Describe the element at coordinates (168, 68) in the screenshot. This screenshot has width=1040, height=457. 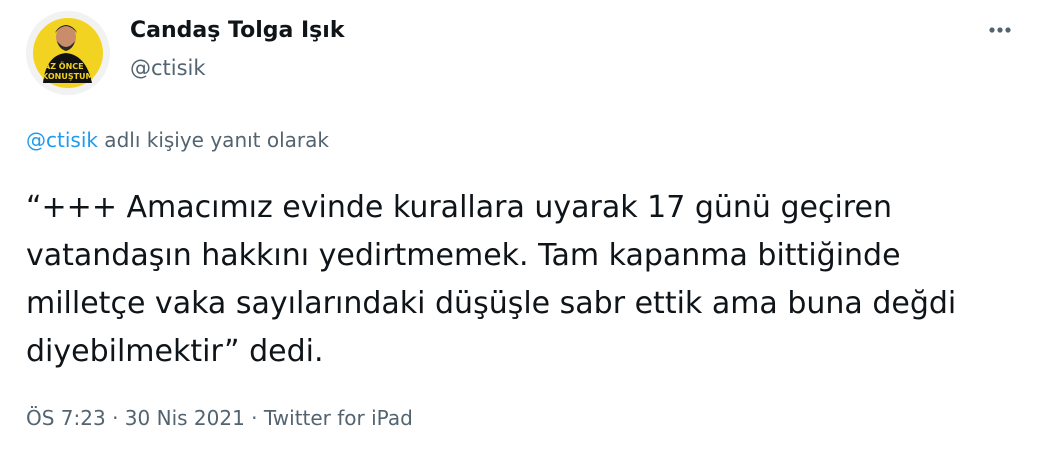
I see `author-handle: @ctisik` at that location.